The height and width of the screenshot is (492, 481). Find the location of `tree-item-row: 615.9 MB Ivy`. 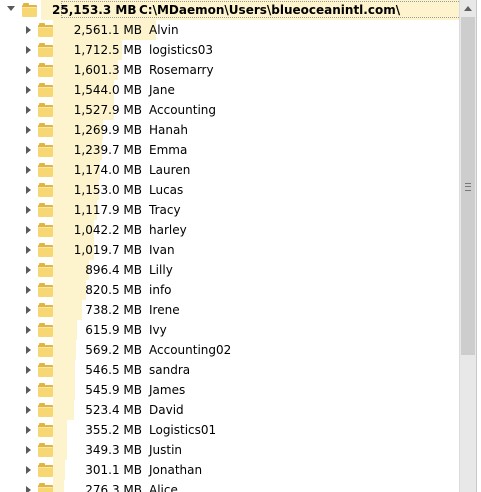

tree-item-row: 615.9 MB Ivy is located at coordinates (229, 330).